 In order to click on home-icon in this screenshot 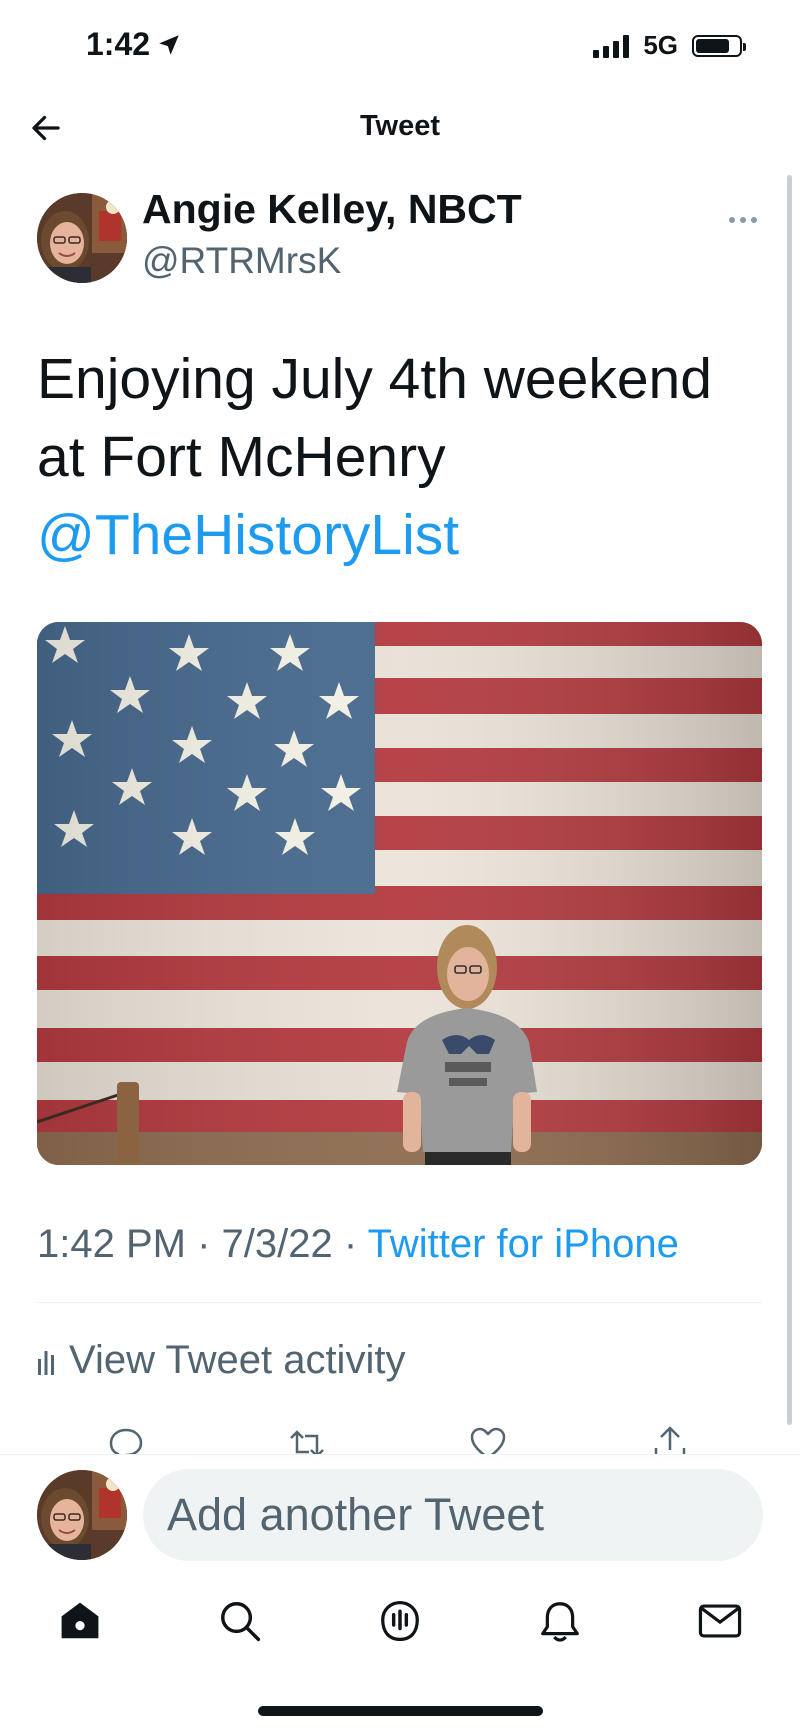, I will do `click(80, 1620)`.